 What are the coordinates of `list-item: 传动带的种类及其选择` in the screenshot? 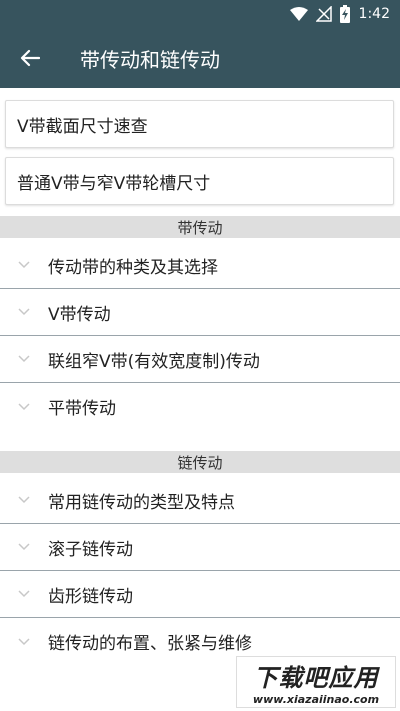 It's located at (200, 265).